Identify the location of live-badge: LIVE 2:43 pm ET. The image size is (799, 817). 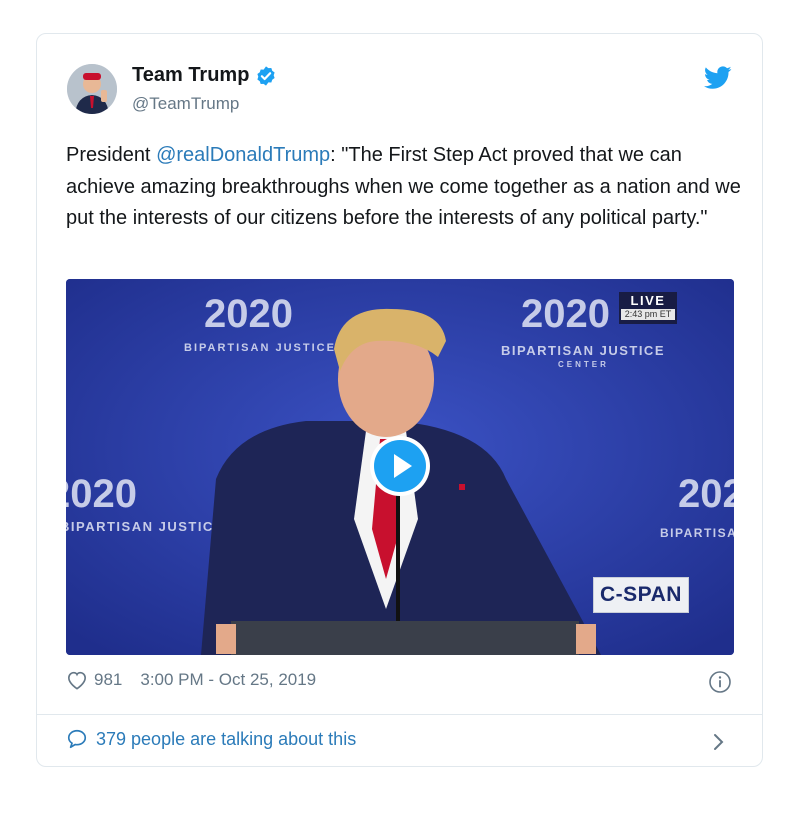
(648, 308).